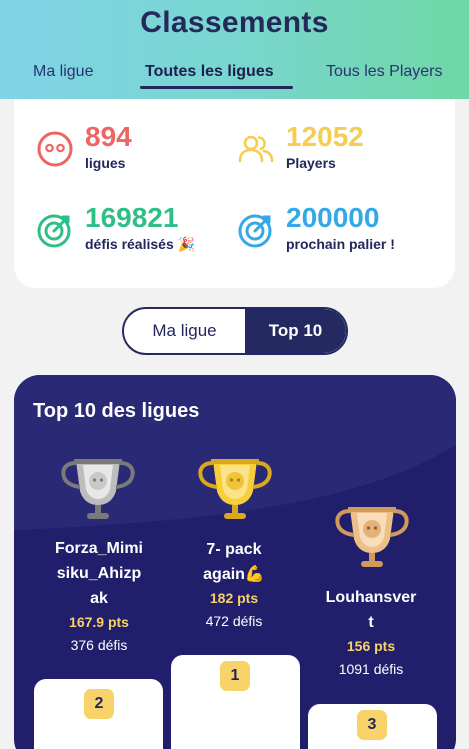  I want to click on rank-badge: 3, so click(372, 725).